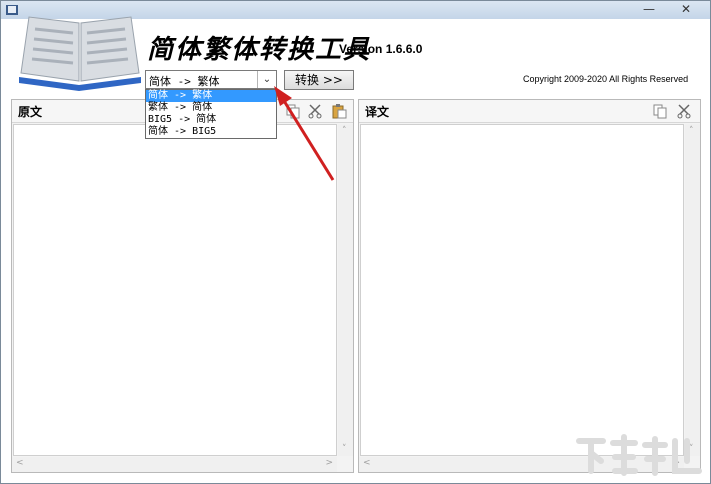 Image resolution: width=711 pixels, height=484 pixels. What do you see at coordinates (606, 79) in the screenshot?
I see `copyright-label: Copyright 2009-2020 All Rights Reserved` at bounding box center [606, 79].